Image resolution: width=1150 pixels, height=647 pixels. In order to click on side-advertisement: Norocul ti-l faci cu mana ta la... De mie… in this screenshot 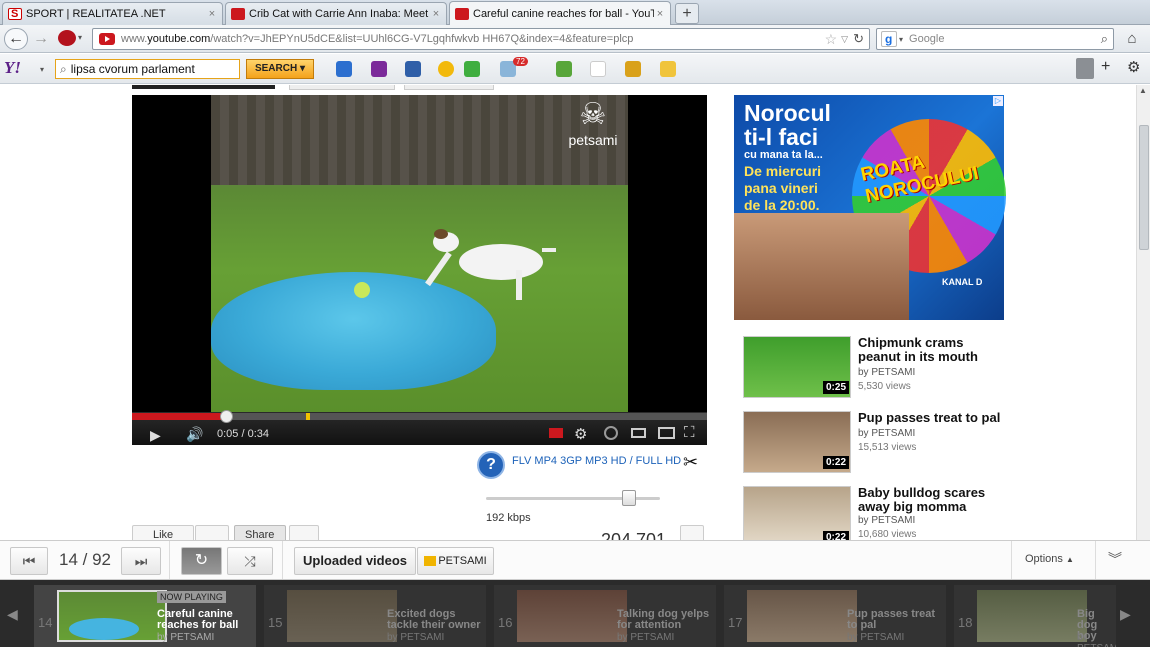, I will do `click(870, 207)`.